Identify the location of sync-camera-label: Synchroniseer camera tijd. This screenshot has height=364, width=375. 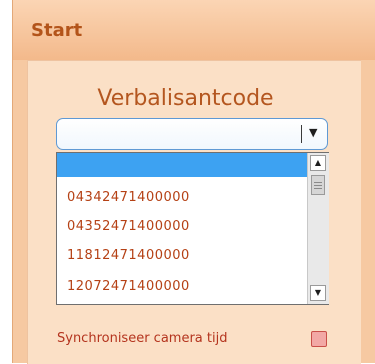
(142, 338).